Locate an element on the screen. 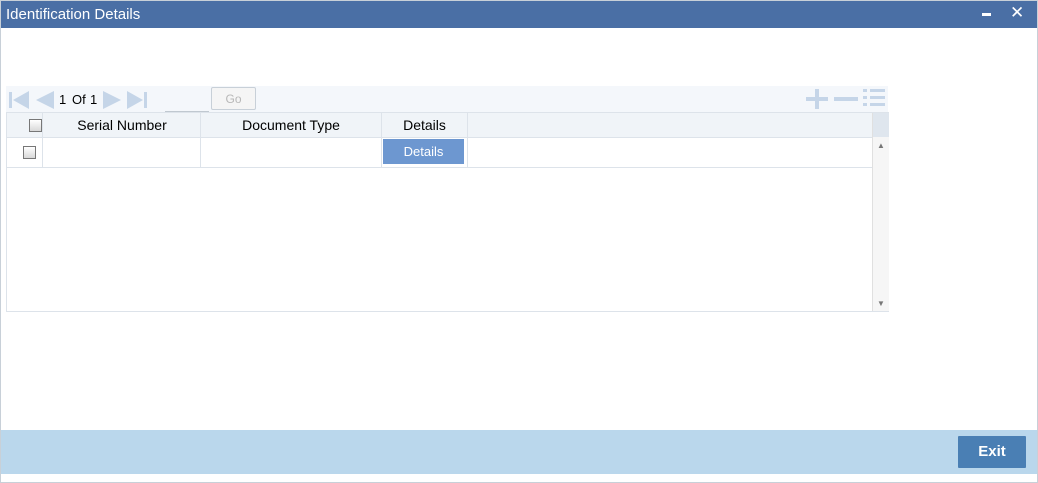 This screenshot has height=483, width=1038. column-header-document-type: Document Type is located at coordinates (291, 125).